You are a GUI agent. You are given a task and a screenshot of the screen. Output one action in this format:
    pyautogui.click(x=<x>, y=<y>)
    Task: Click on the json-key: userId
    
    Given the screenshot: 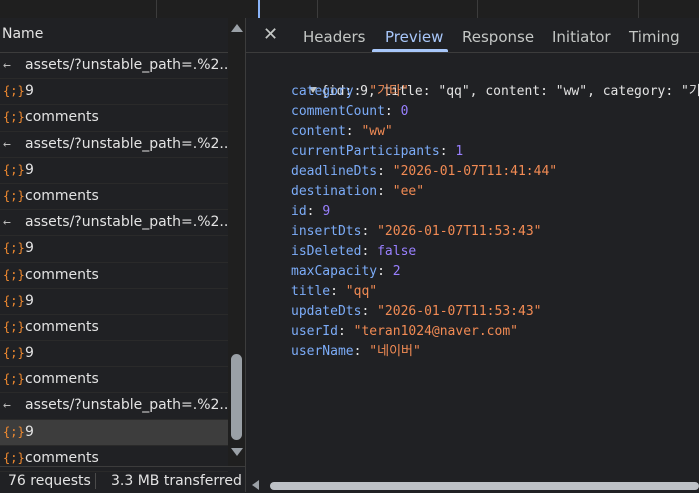 What is the action you would take?
    pyautogui.click(x=314, y=331)
    